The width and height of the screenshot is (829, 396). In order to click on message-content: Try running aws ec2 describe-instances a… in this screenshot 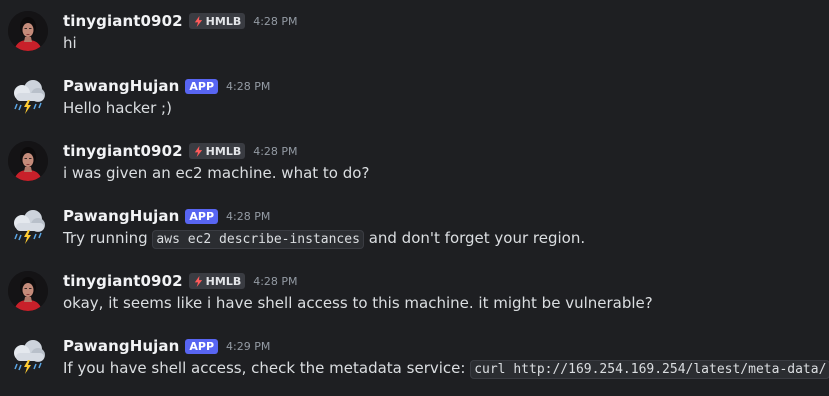, I will do `click(324, 239)`.